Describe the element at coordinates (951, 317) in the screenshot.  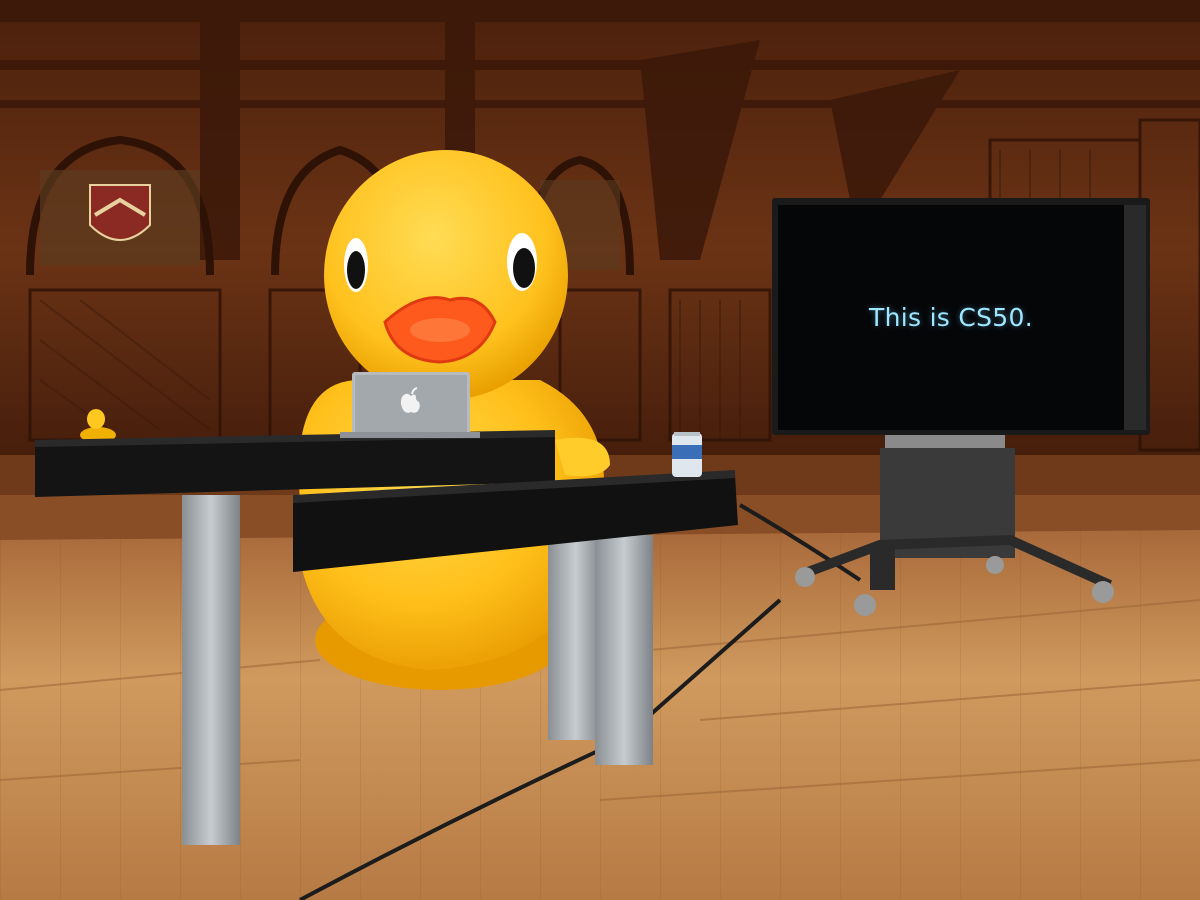
I see `monitor-screen-text: This is CS50.` at that location.